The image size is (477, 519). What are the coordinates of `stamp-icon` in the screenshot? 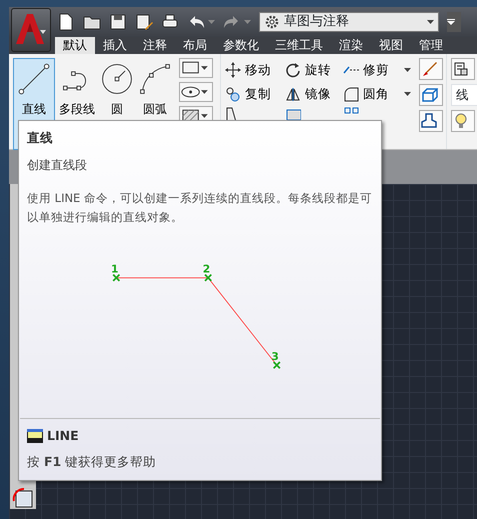 It's located at (429, 121).